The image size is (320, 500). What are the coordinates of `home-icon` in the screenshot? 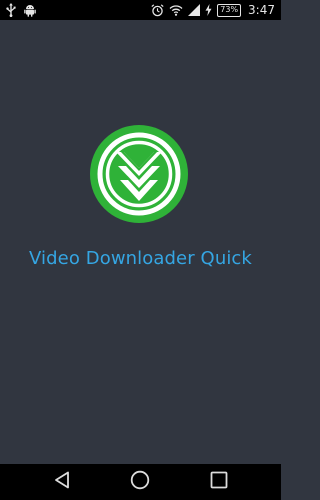 It's located at (140, 482).